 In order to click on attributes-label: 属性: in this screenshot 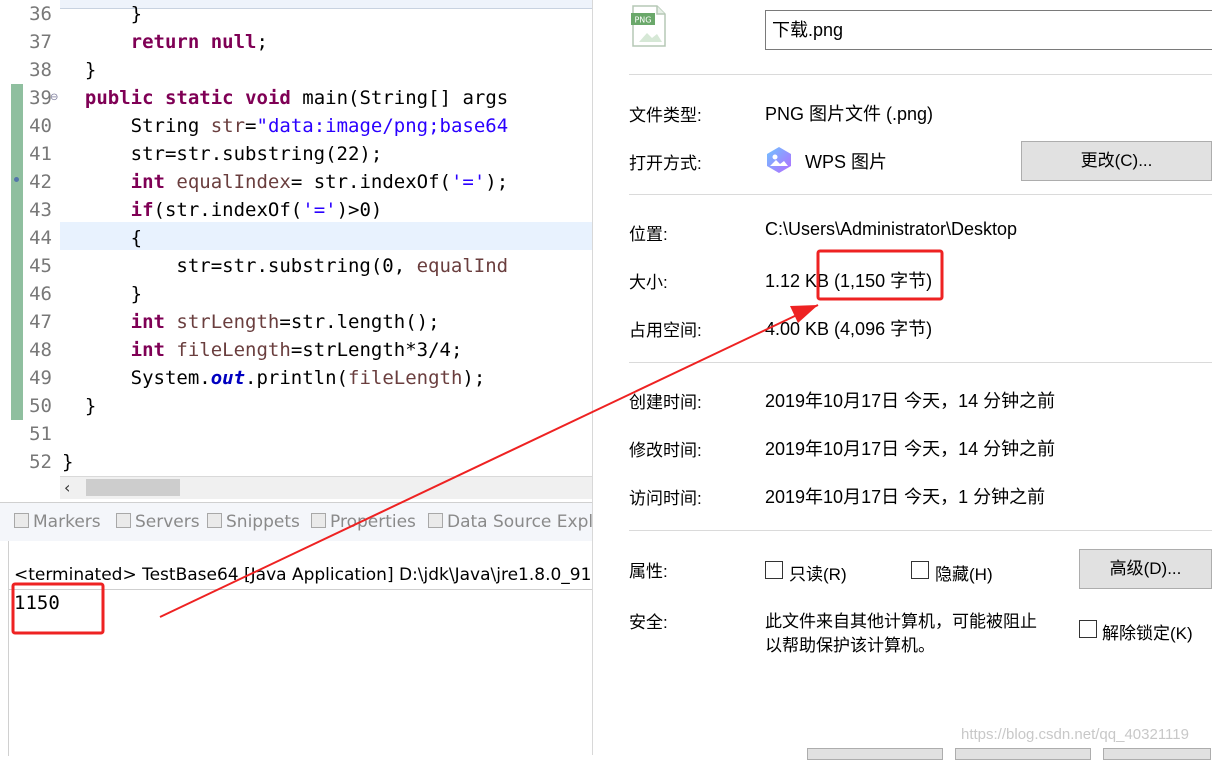, I will do `click(648, 571)`.